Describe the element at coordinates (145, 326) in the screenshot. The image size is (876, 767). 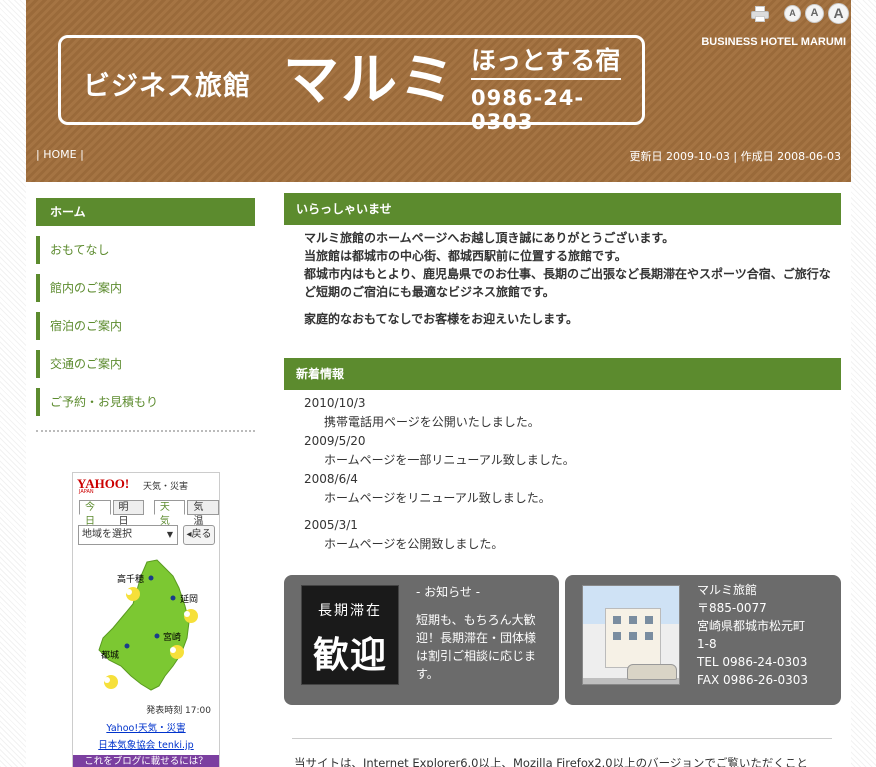
I see `sidebar-item-stay: 宿泊のご案内` at that location.